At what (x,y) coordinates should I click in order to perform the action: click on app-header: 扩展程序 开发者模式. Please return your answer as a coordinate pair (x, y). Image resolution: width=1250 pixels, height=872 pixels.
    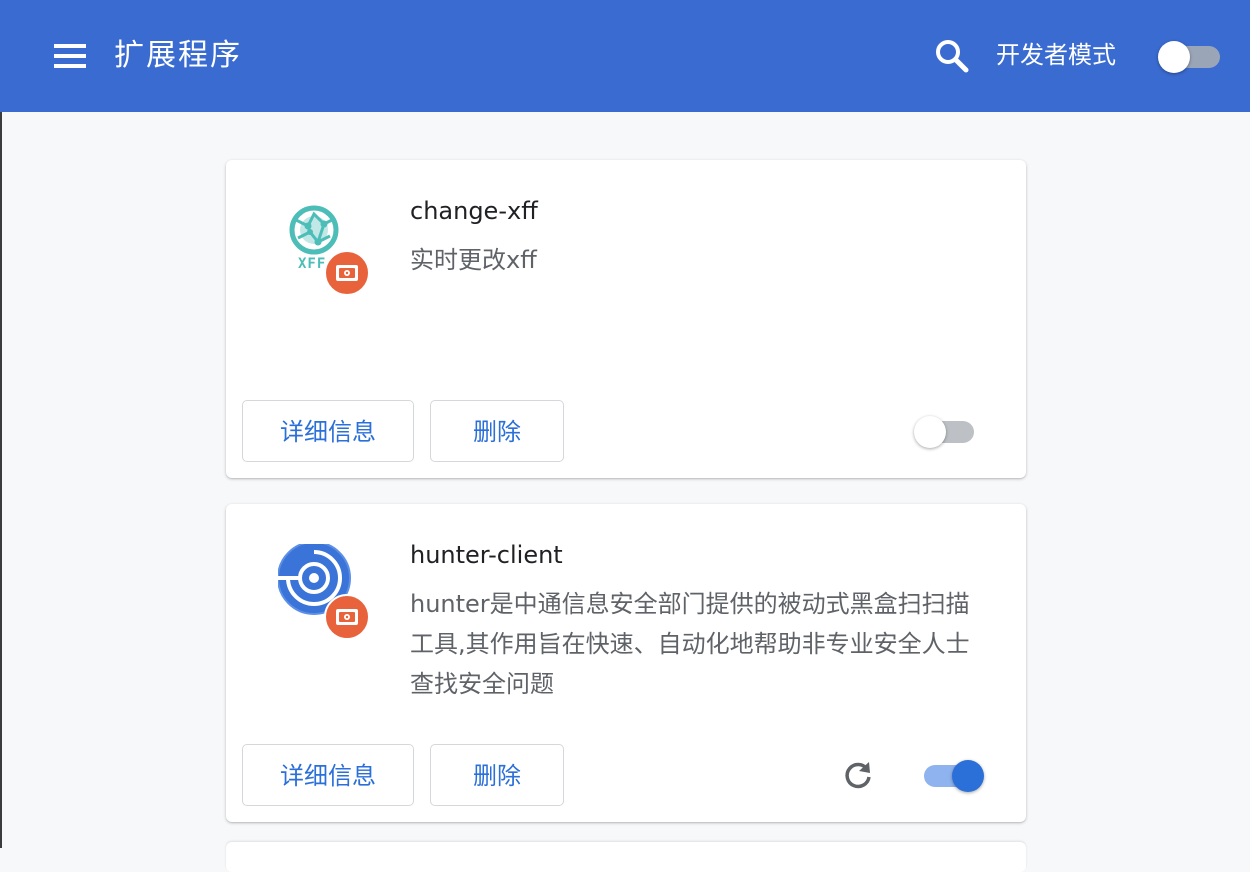
    Looking at the image, I should click on (625, 56).